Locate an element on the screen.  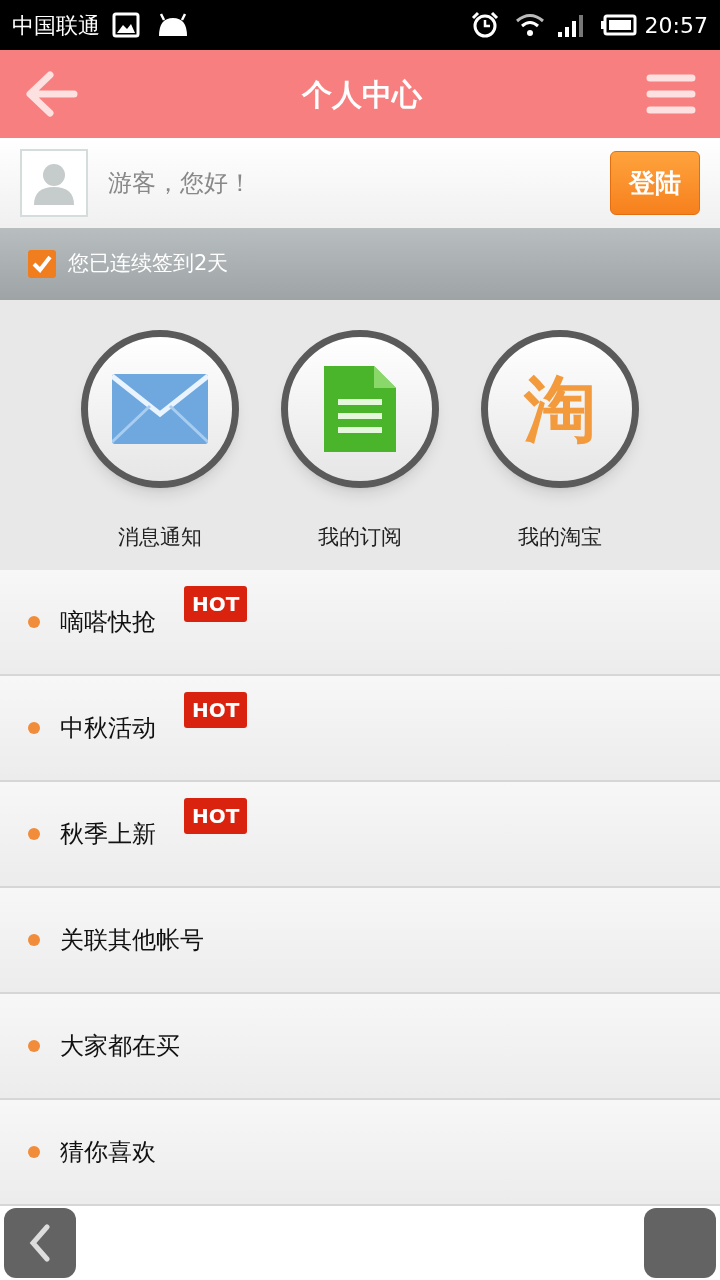
check-icon is located at coordinates (42, 264).